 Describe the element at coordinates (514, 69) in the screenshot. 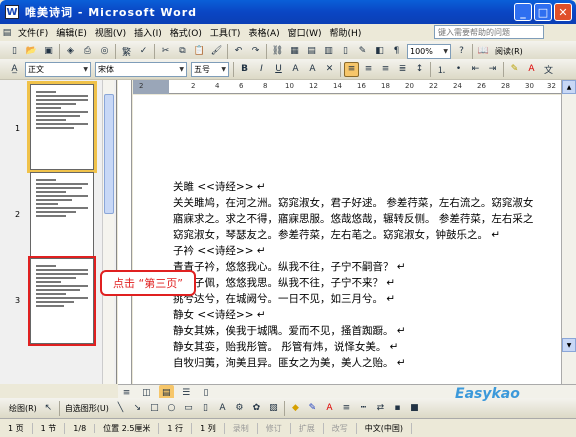

I see `highlight-icon: ✎` at that location.